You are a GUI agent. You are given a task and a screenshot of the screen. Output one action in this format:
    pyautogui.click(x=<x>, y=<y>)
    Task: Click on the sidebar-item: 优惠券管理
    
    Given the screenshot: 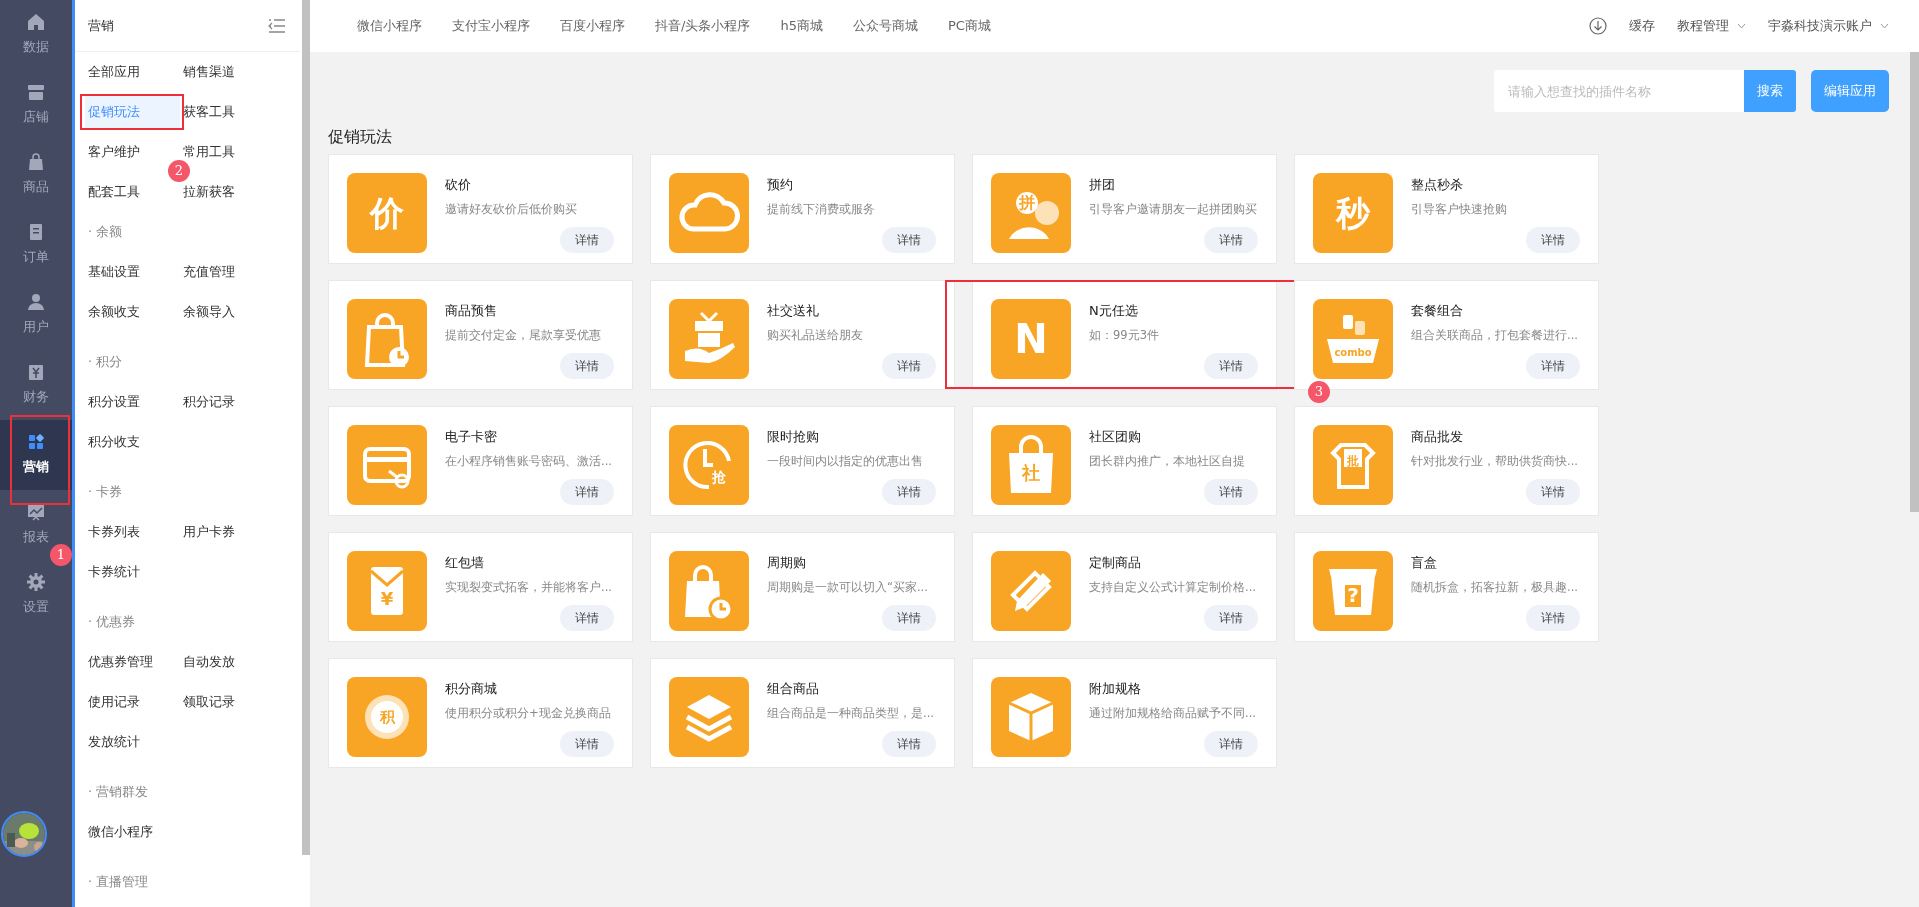 What is the action you would take?
    pyautogui.click(x=119, y=662)
    